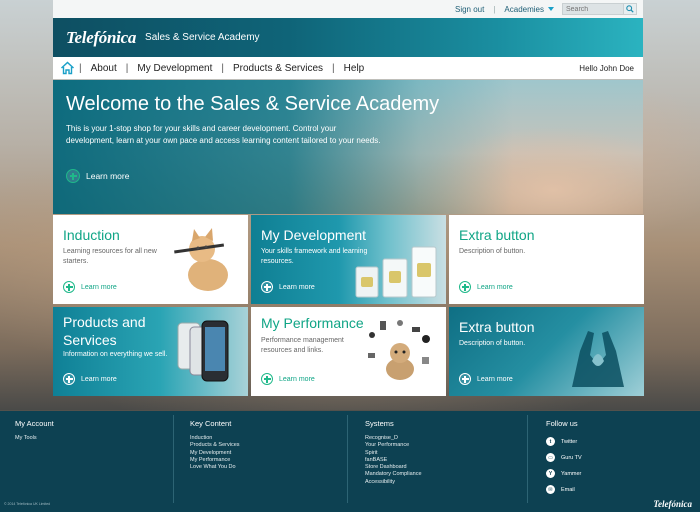 The height and width of the screenshot is (512, 700). Describe the element at coordinates (550, 441) in the screenshot. I see `twitter-icon: t` at that location.